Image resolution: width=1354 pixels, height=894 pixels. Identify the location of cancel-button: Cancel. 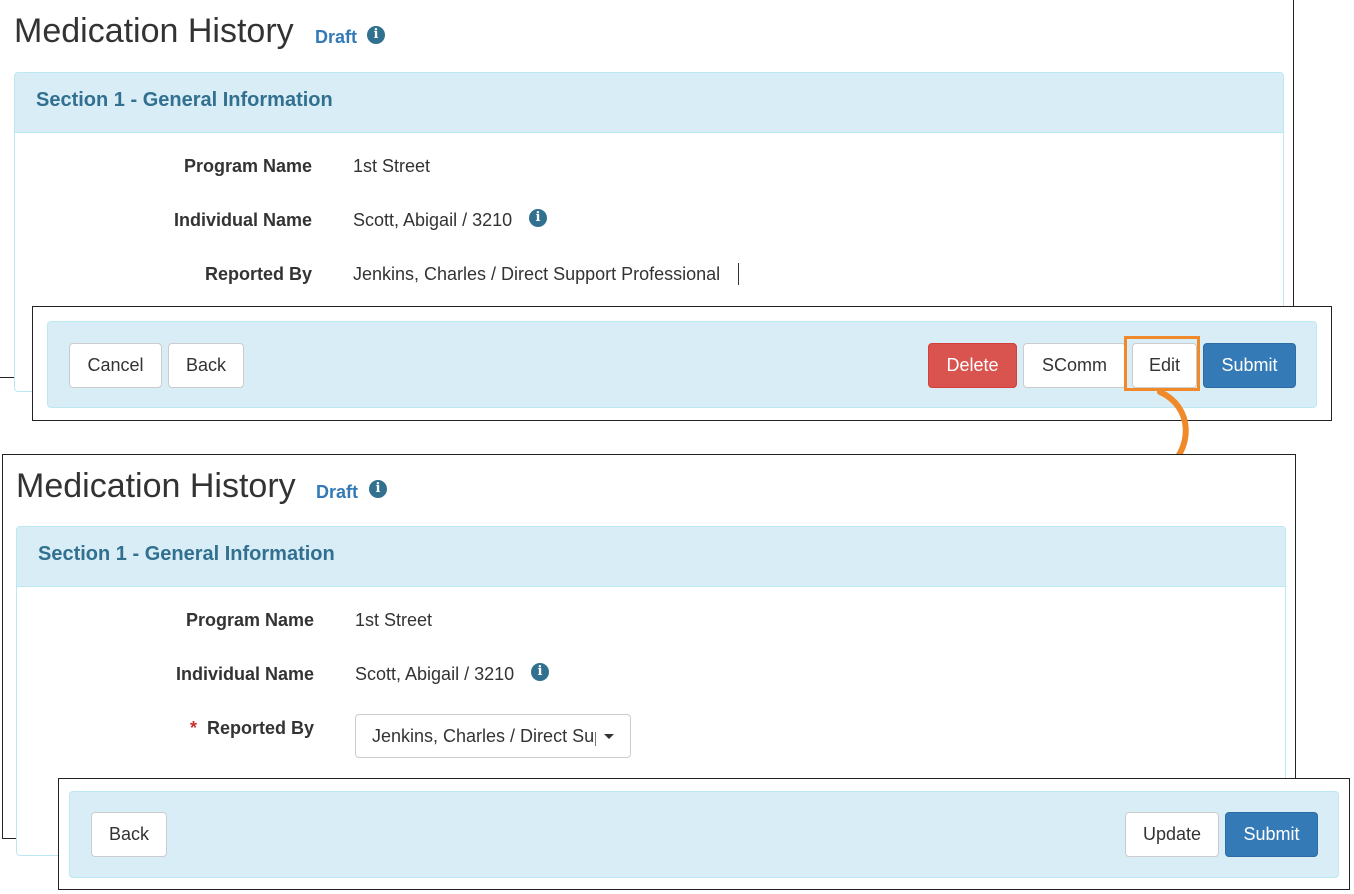
(115, 365).